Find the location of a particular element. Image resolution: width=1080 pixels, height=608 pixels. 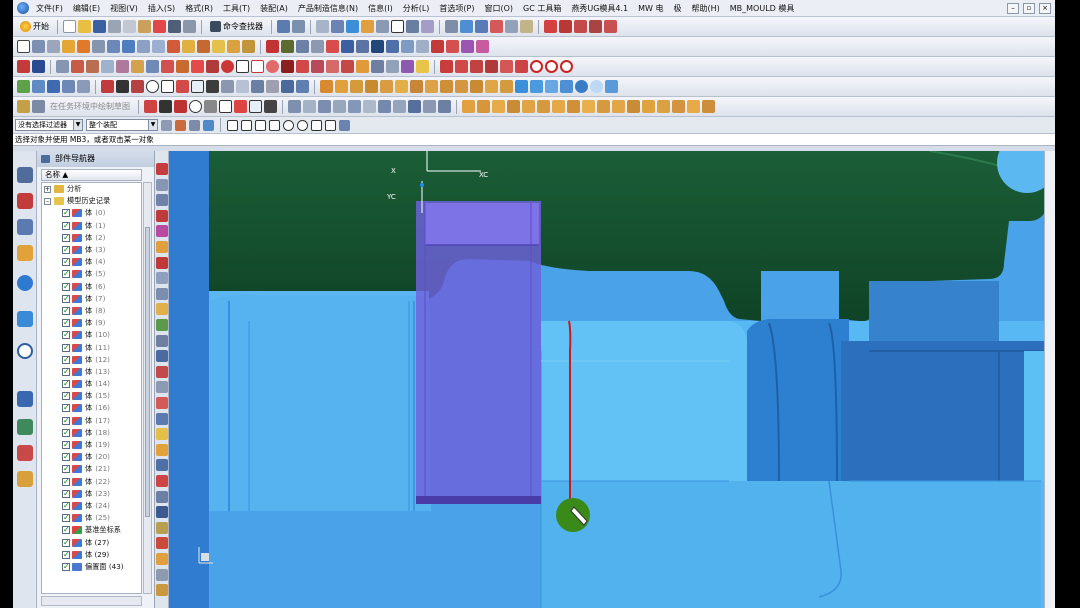

selection-filter-select: 没有选择过滤器 ▼ is located at coordinates (49, 125).